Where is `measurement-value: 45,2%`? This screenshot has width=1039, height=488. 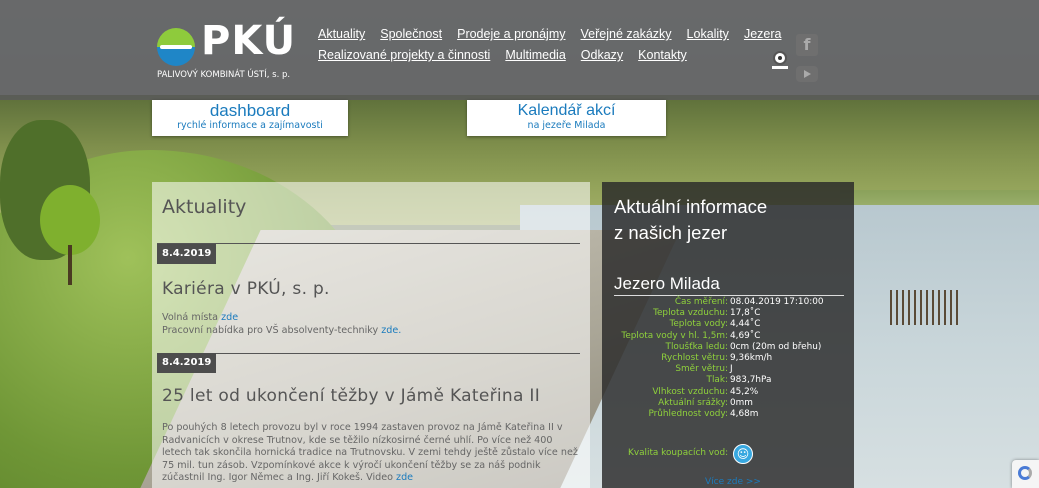 measurement-value: 45,2% is located at coordinates (744, 391).